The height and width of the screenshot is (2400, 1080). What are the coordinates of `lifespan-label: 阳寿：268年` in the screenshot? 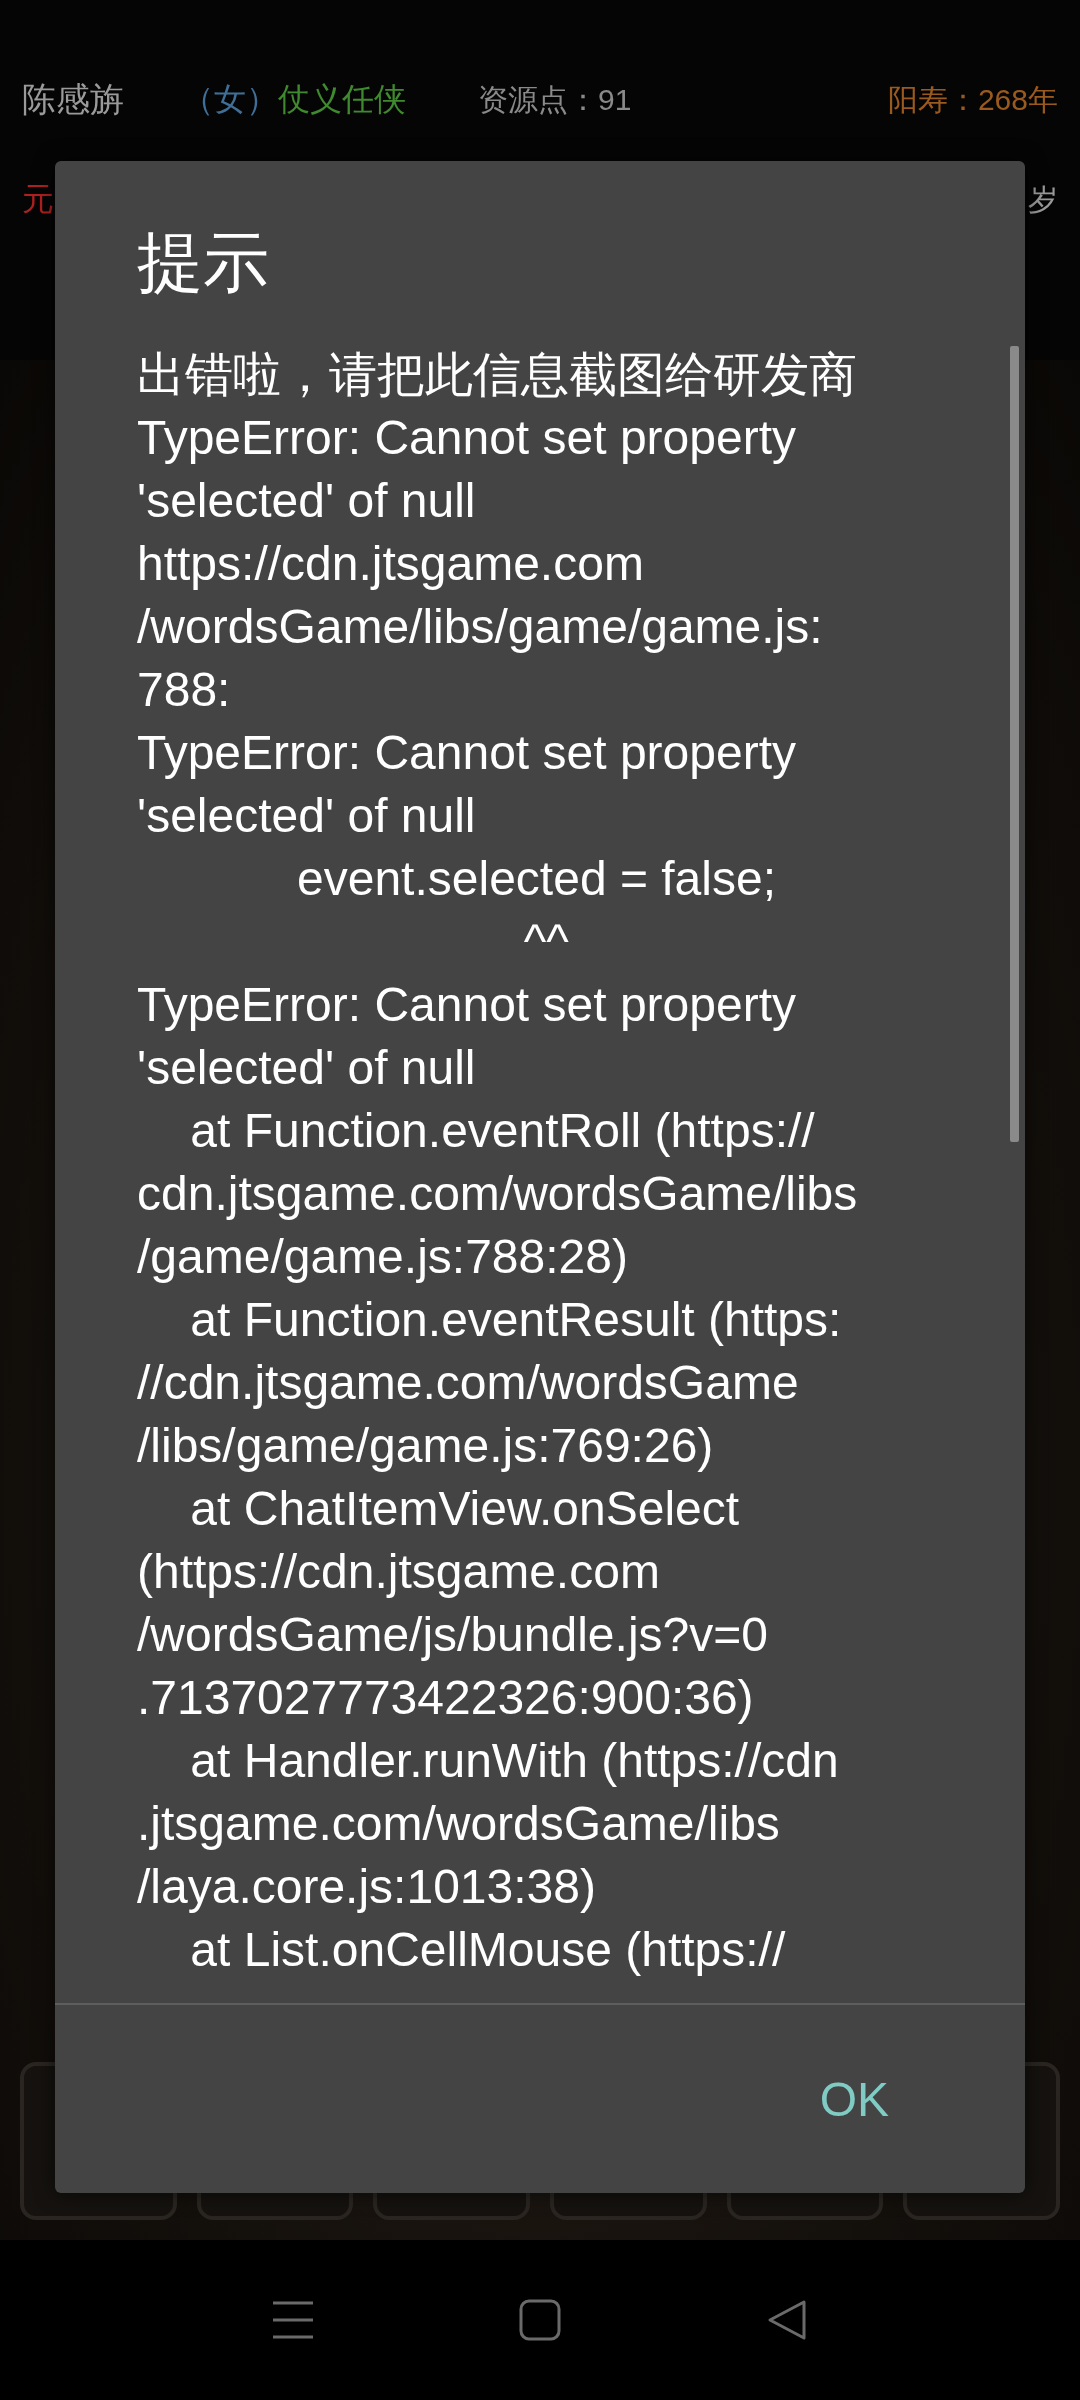 It's located at (972, 99).